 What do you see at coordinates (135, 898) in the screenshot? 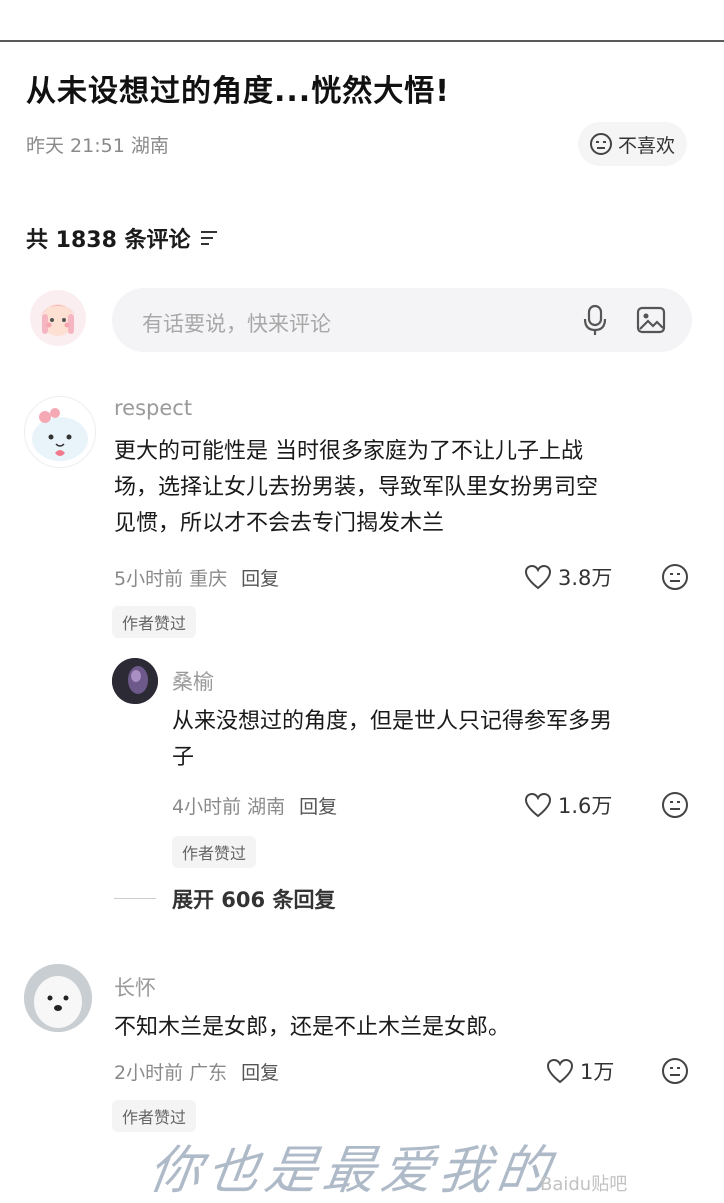
I see `expand-divider` at bounding box center [135, 898].